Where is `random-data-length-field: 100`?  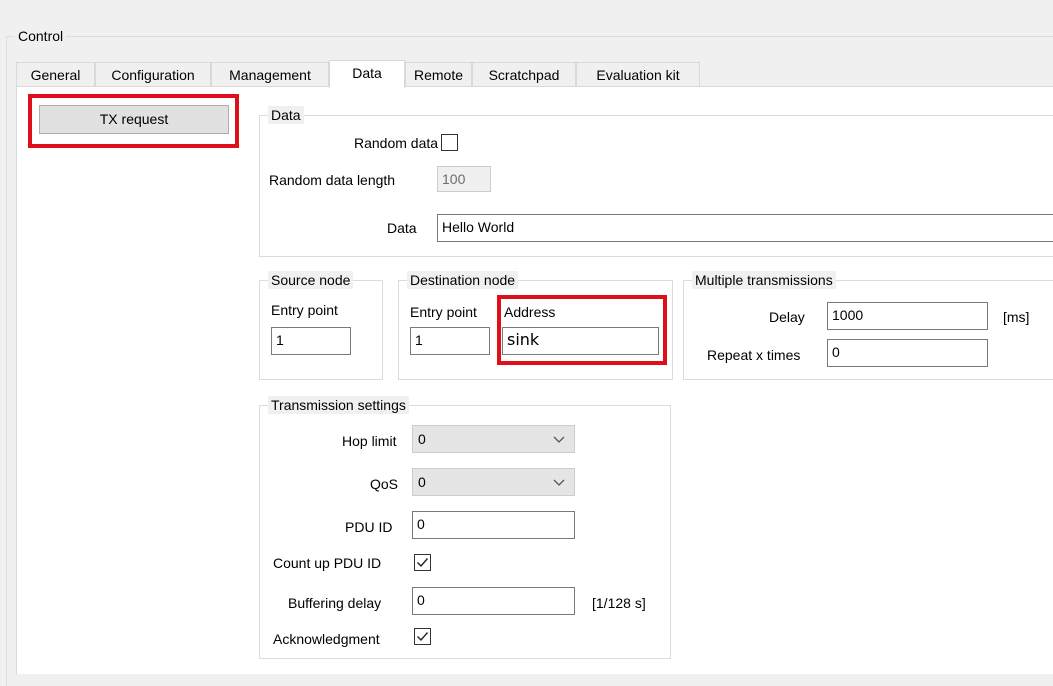
random-data-length-field: 100 is located at coordinates (464, 179).